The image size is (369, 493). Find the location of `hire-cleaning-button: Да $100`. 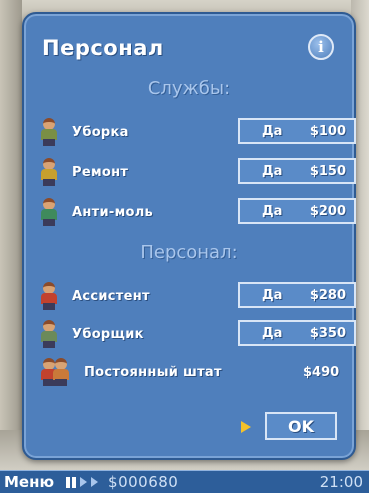

hire-cleaning-button: Да $100 is located at coordinates (297, 131).